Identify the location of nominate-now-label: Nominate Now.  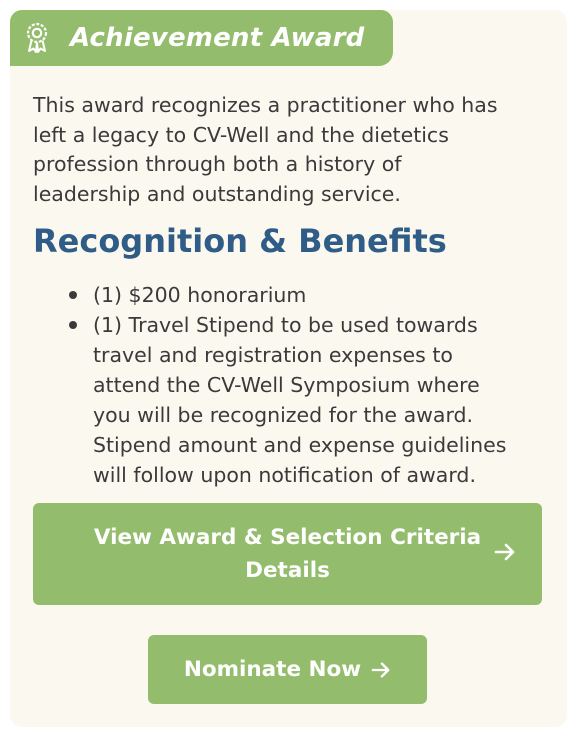
(272, 669).